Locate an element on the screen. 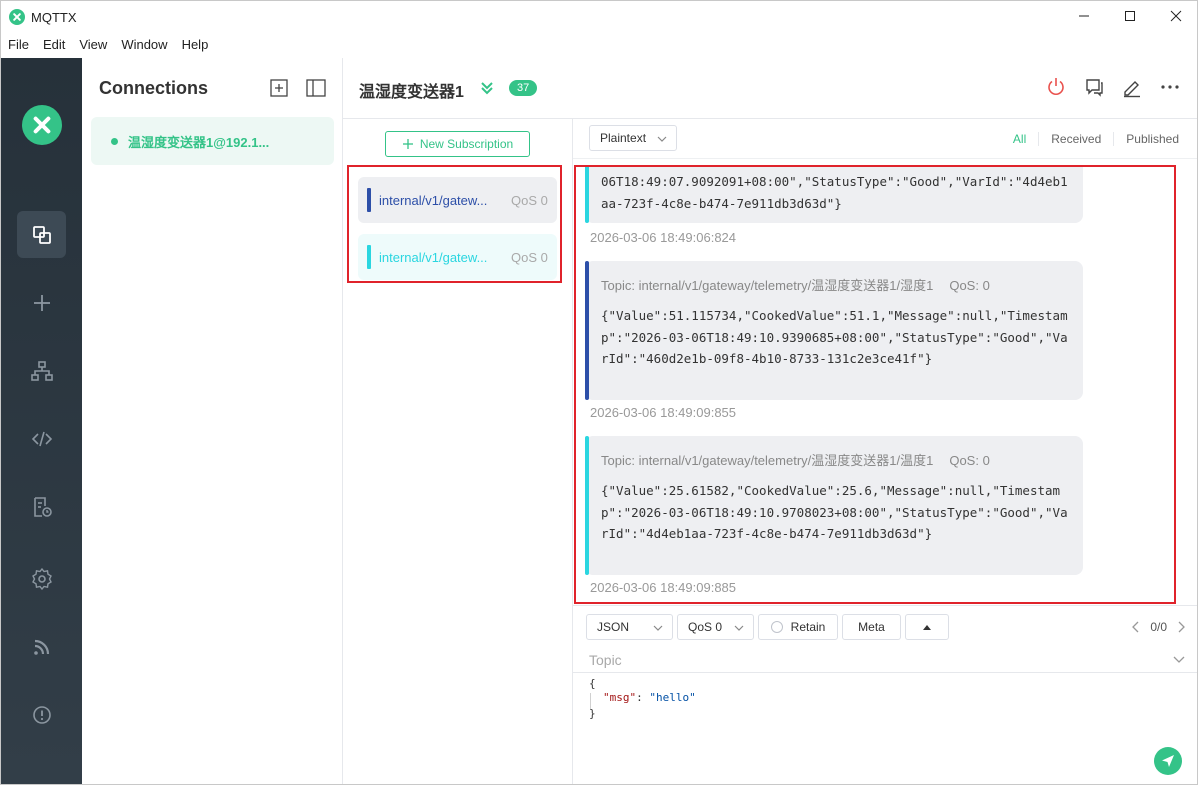 The height and width of the screenshot is (785, 1198). settings-icon is located at coordinates (41, 578).